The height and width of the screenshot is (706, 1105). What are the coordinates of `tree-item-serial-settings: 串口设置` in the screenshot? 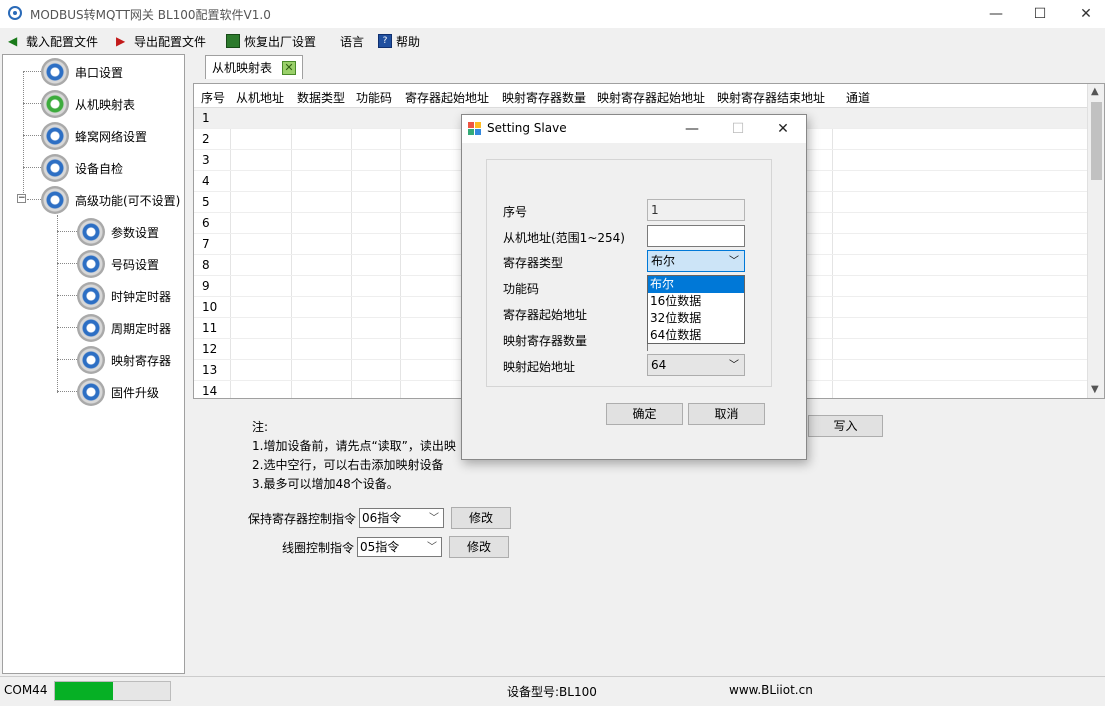 It's located at (82, 72).